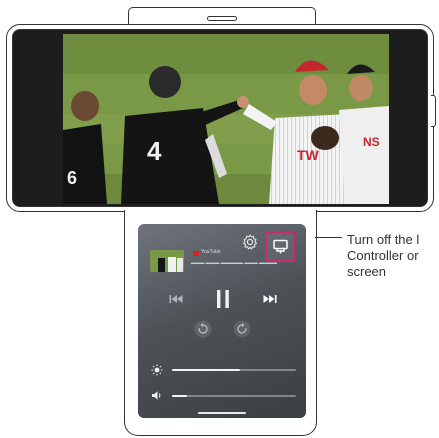  I want to click on volume-slider, so click(234, 396).